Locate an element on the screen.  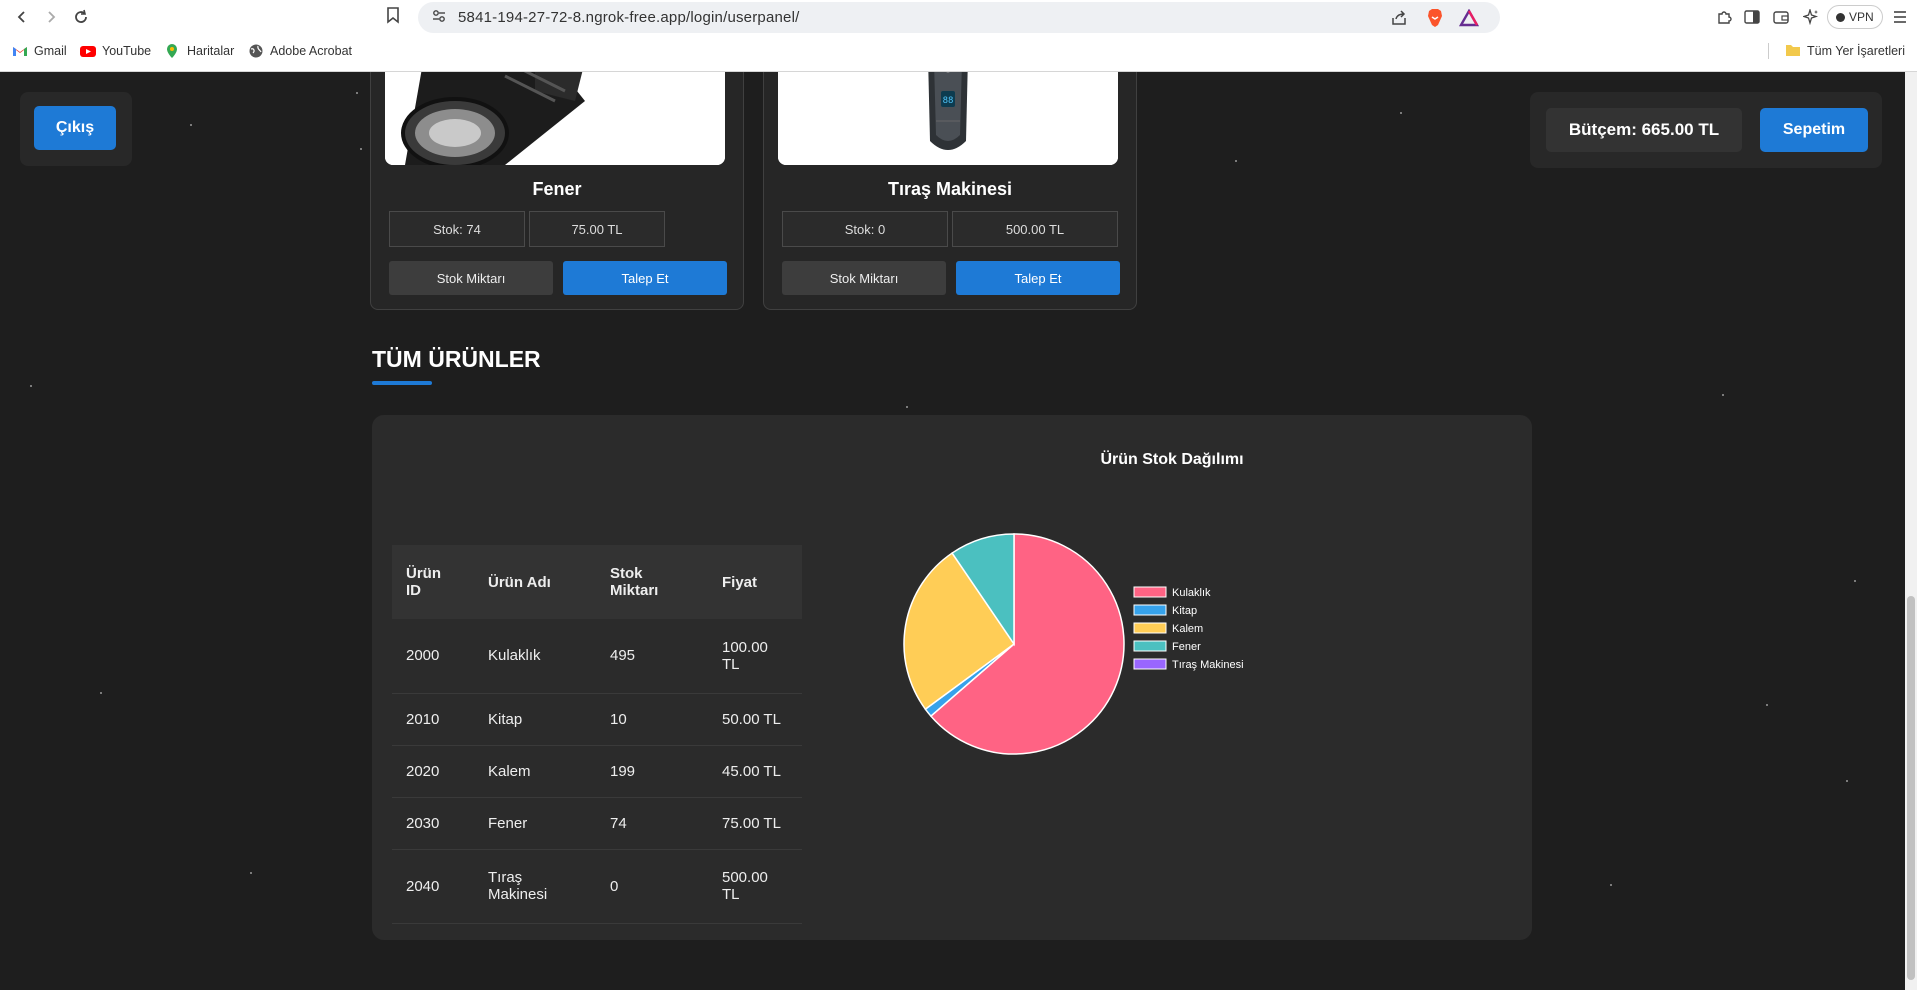
legend-label: Fener is located at coordinates (1186, 647).